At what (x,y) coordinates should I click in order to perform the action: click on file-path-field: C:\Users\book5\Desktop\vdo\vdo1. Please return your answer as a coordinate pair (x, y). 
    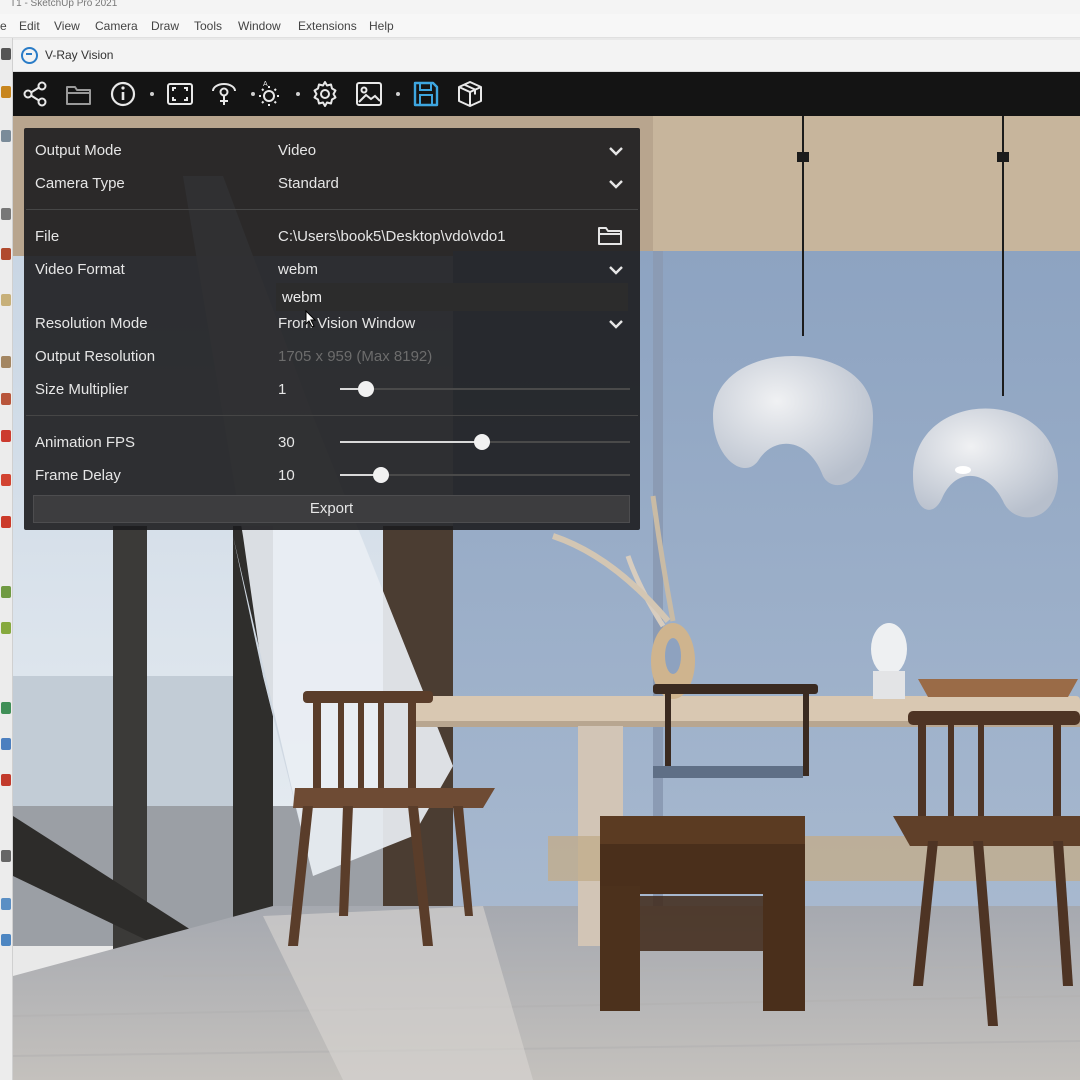
    Looking at the image, I should click on (392, 236).